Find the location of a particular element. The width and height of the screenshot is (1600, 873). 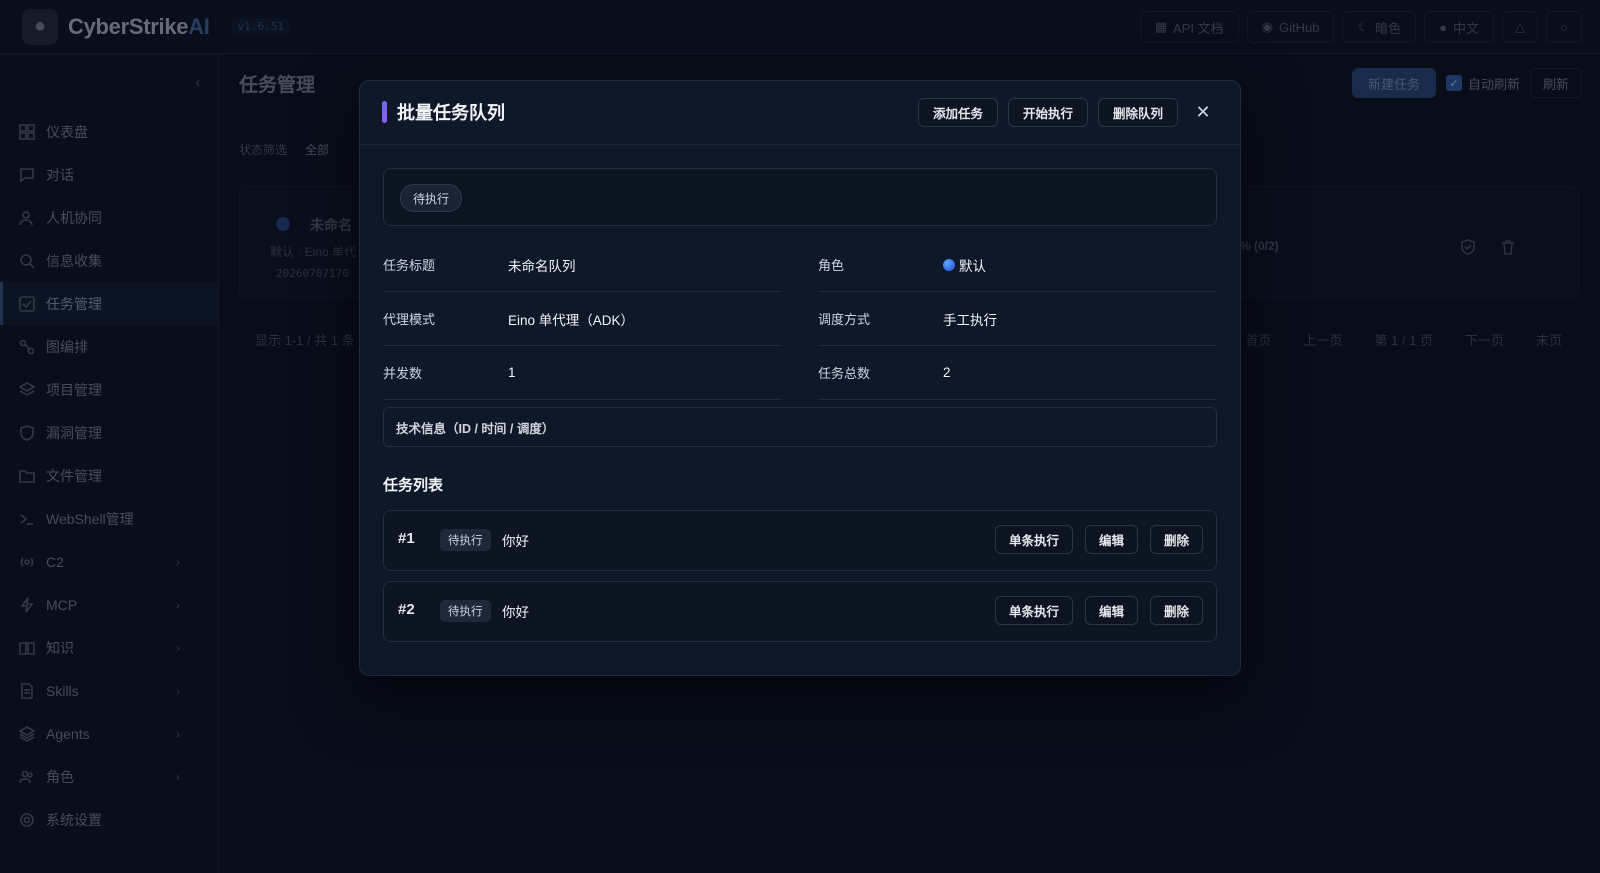

close-icon: ✕ is located at coordinates (1203, 112).